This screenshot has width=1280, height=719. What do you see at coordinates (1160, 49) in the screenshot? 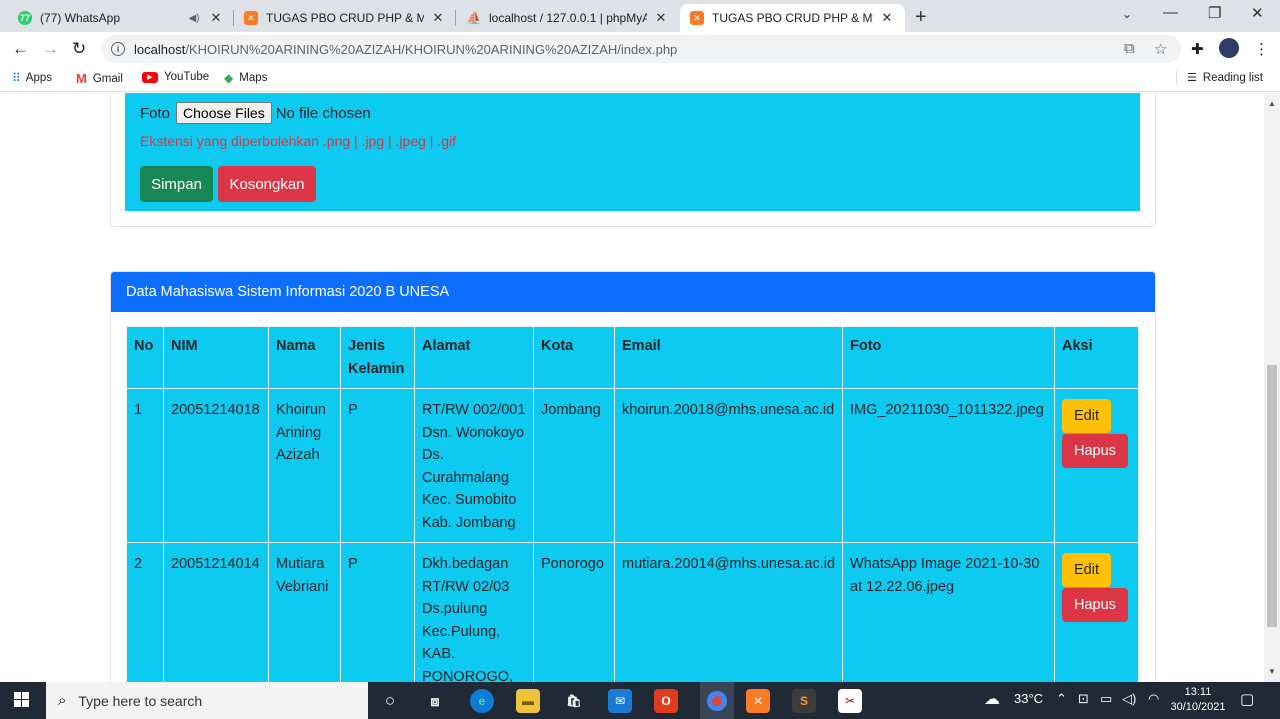
I see `bookmark-star-icon: ☆` at bounding box center [1160, 49].